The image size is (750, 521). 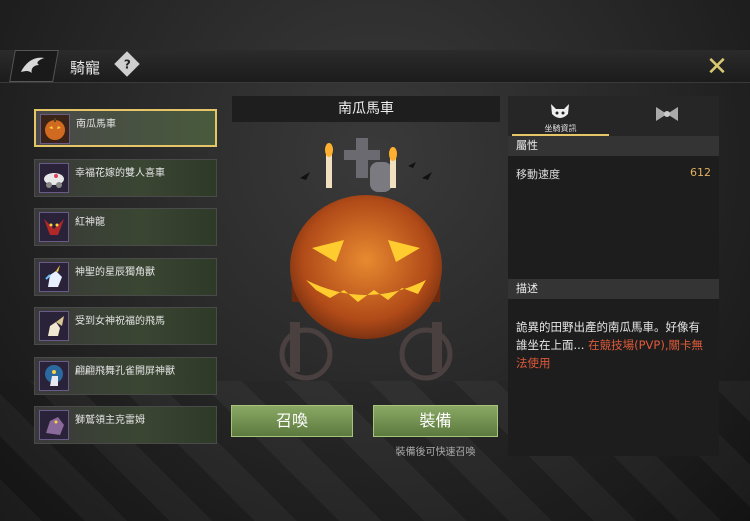 I want to click on pumpkin-carriage-image, so click(x=366, y=259).